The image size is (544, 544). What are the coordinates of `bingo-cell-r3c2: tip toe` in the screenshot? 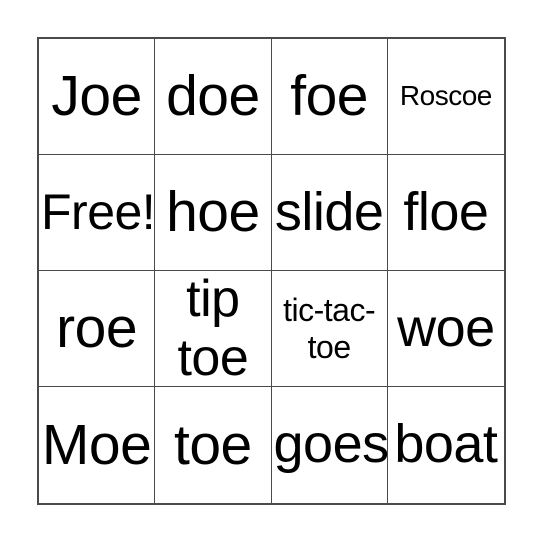 It's located at (213, 329).